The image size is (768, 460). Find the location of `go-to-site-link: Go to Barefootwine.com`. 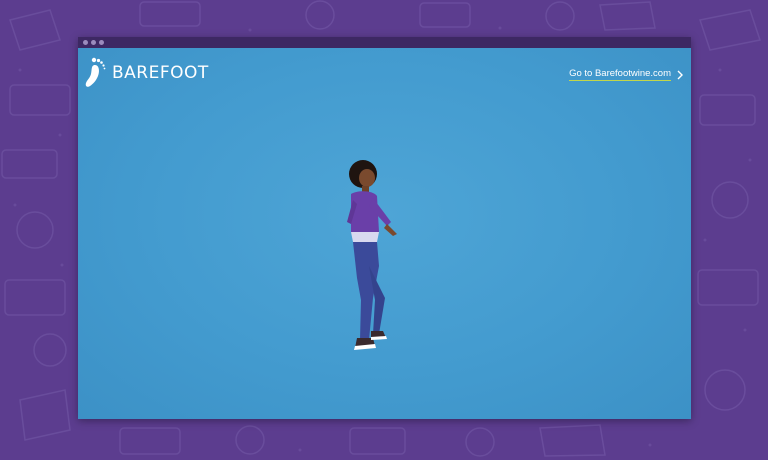

go-to-site-link: Go to Barefootwine.com is located at coordinates (627, 74).